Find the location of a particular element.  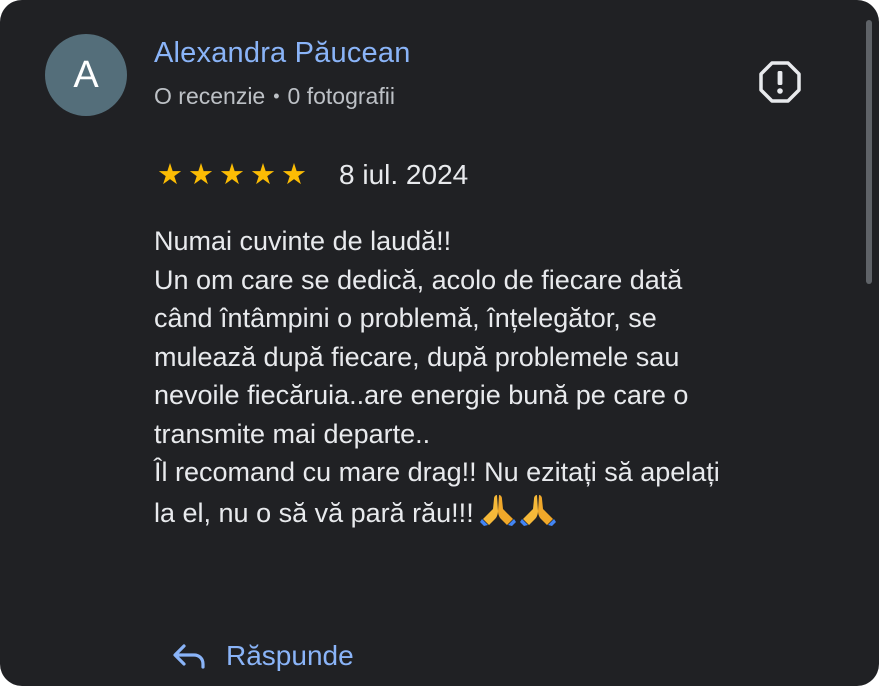

avatar-initial: A is located at coordinates (86, 74).